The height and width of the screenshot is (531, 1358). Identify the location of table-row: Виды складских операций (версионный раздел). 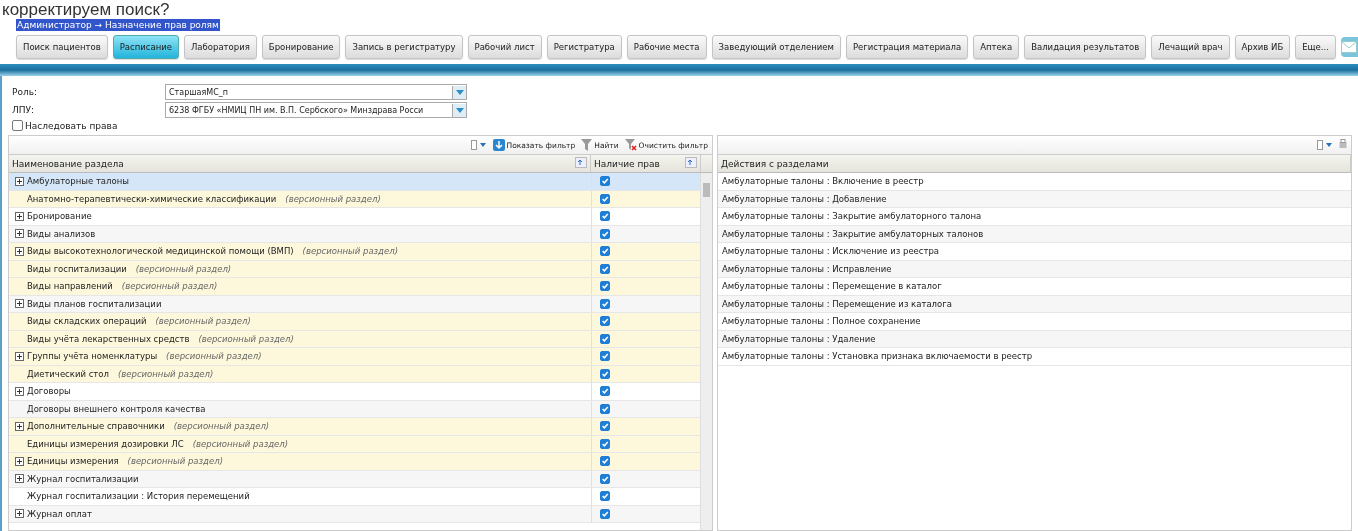
(354, 322).